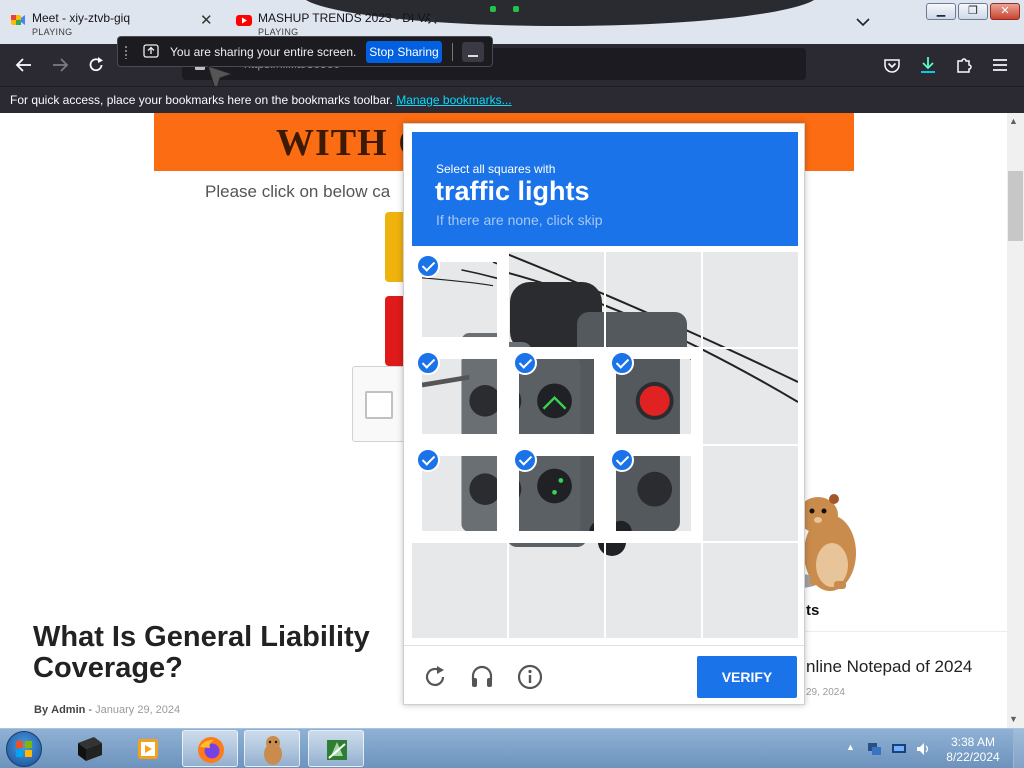  Describe the element at coordinates (973, 11) in the screenshot. I see `restore-window-button: ❐` at that location.